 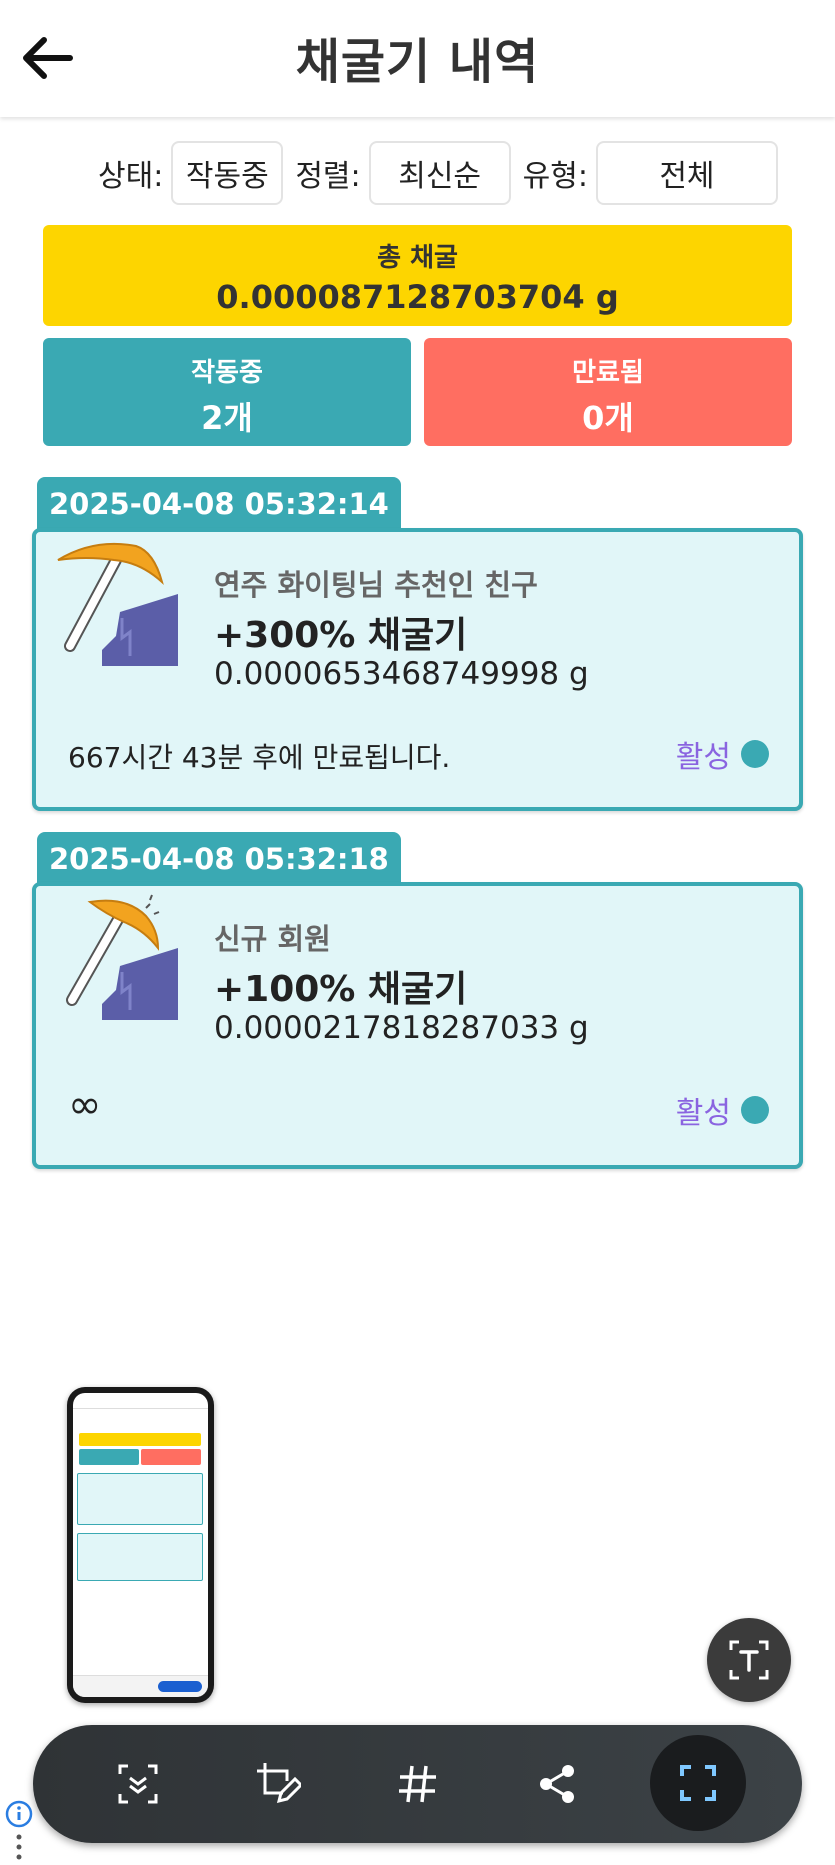 I want to click on card-title: +100% 채굴기, so click(x=341, y=989).